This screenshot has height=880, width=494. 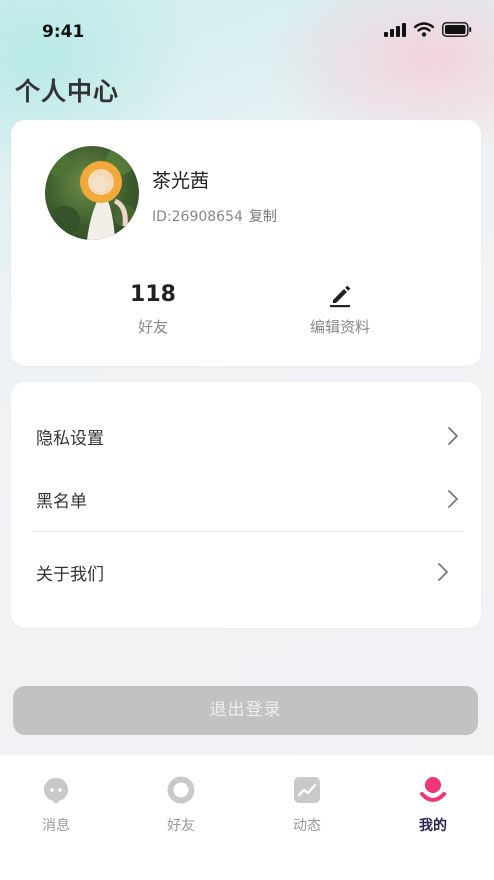 I want to click on trend-chart-icon, so click(x=307, y=790).